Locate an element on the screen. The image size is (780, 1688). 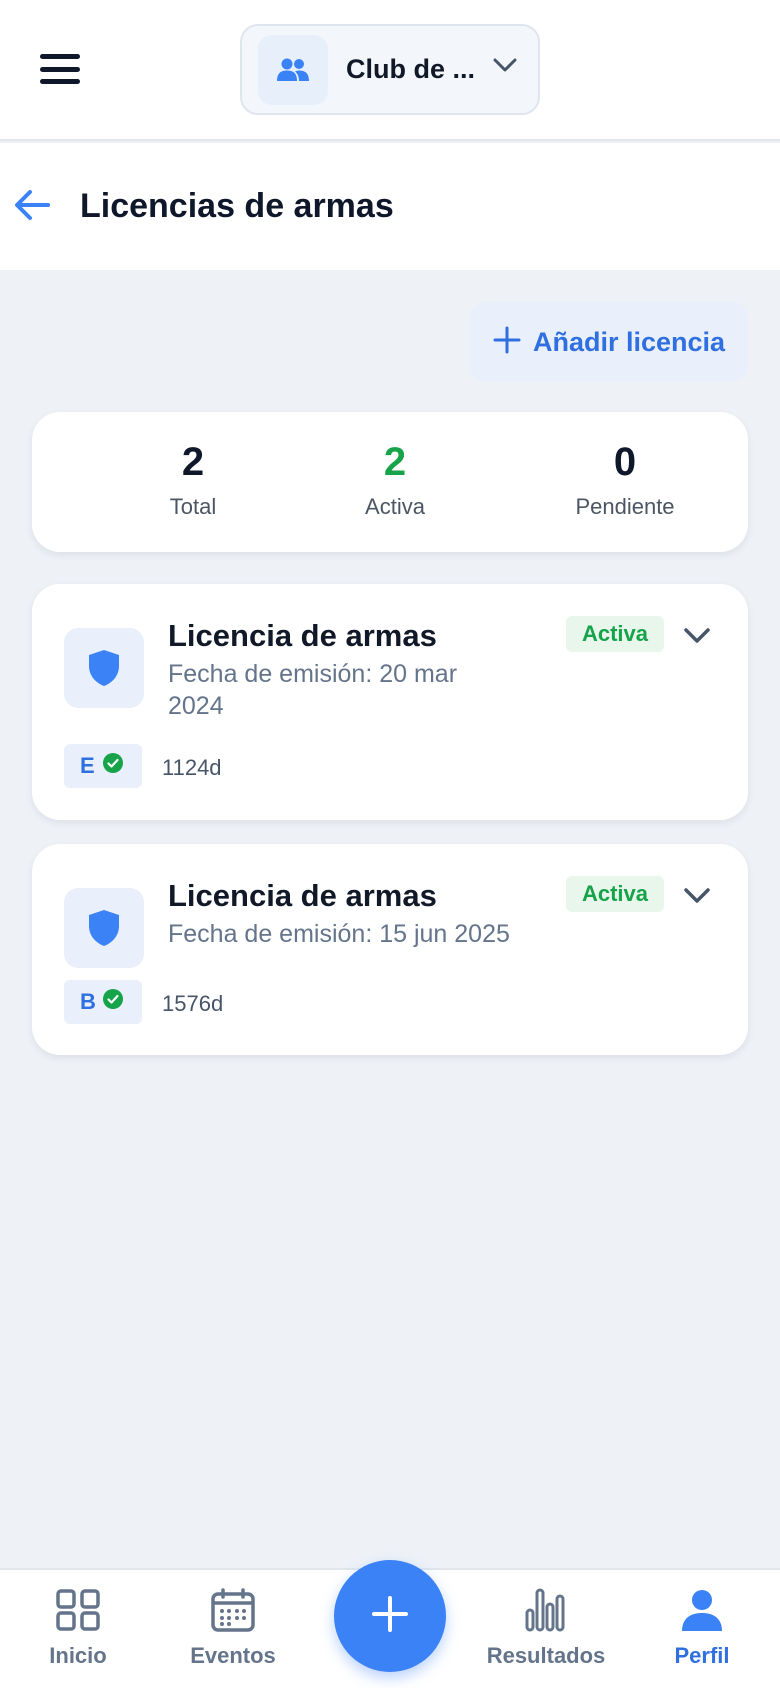
add-license-button: Añadir licencia is located at coordinates (609, 342).